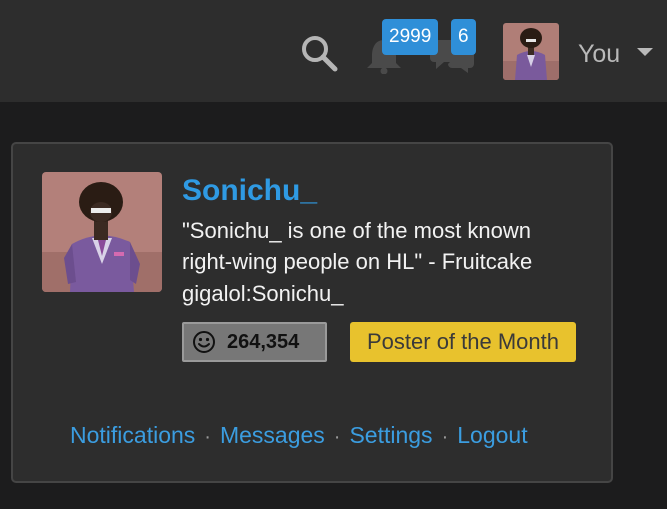 This screenshot has width=667, height=509. Describe the element at coordinates (319, 53) in the screenshot. I see `search-icon` at that location.